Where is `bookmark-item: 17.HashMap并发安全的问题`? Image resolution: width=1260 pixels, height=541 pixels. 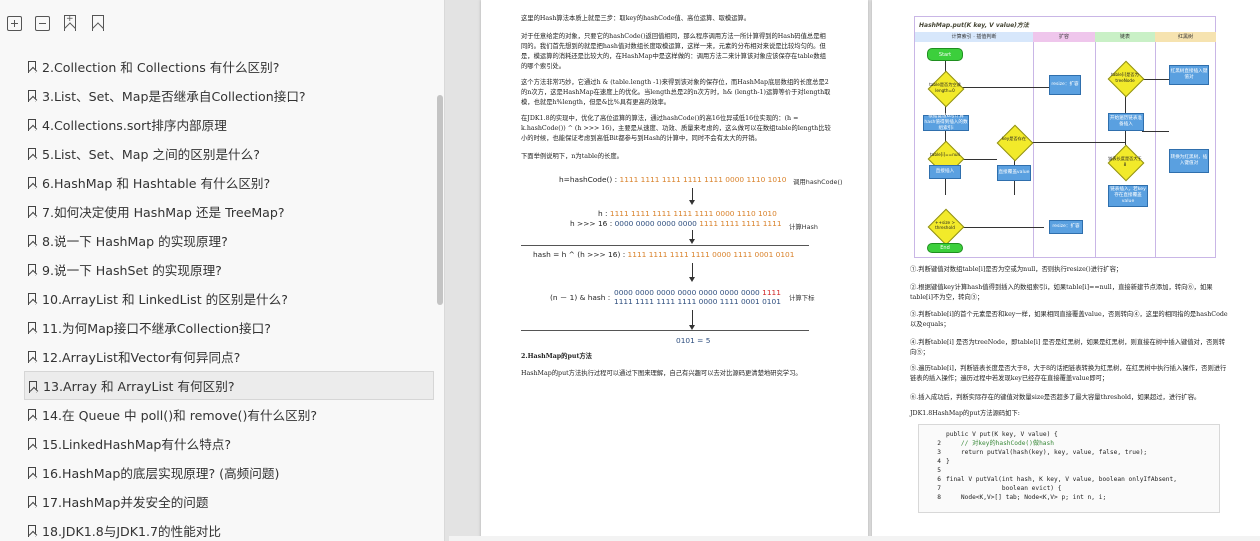 bookmark-item: 17.HashMap并发安全的问题 is located at coordinates (228, 501).